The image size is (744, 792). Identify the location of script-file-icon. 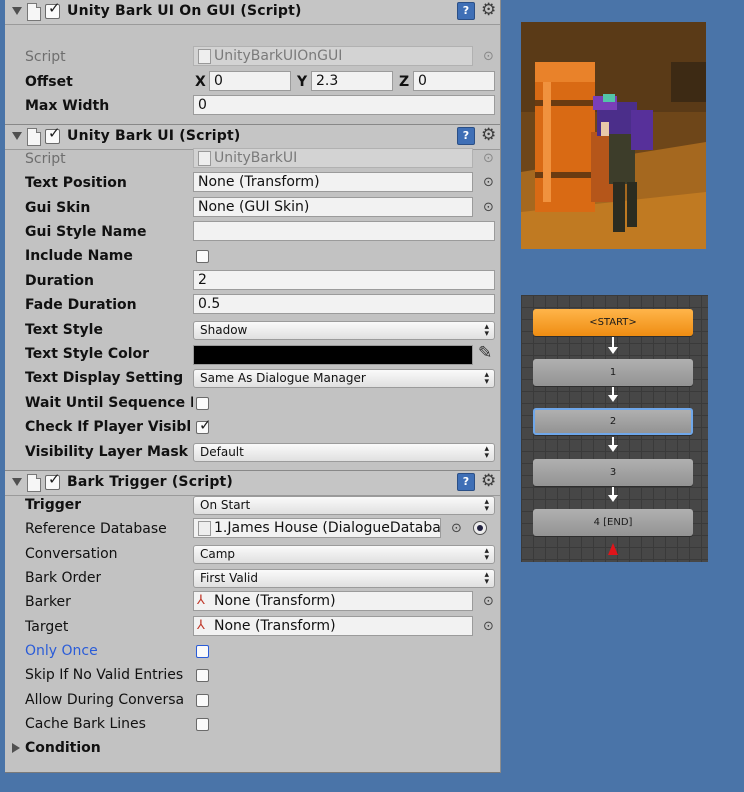
(34, 12).